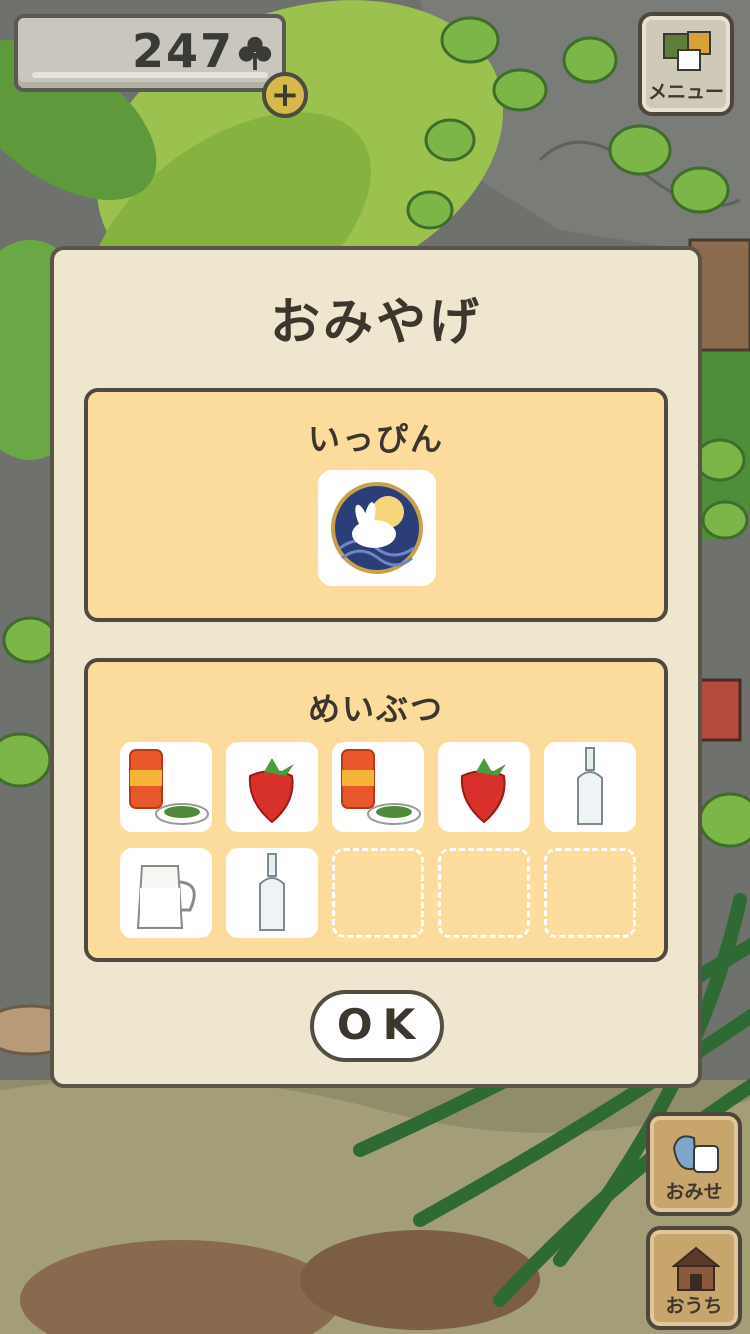 The height and width of the screenshot is (1334, 750). I want to click on shop-label: おみせ, so click(694, 1192).